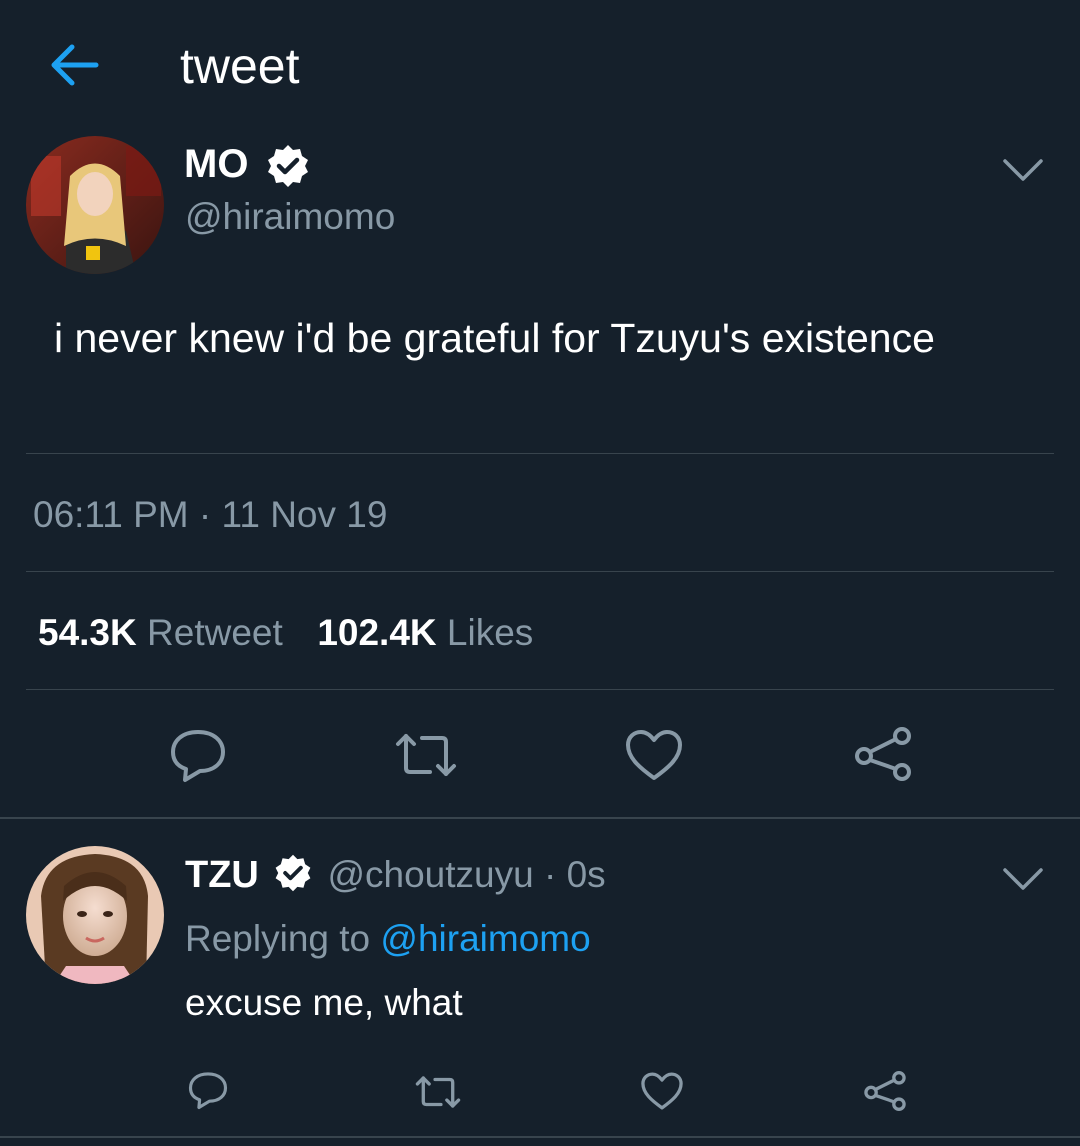  Describe the element at coordinates (586, 874) in the screenshot. I see `reply-time: 0s` at that location.